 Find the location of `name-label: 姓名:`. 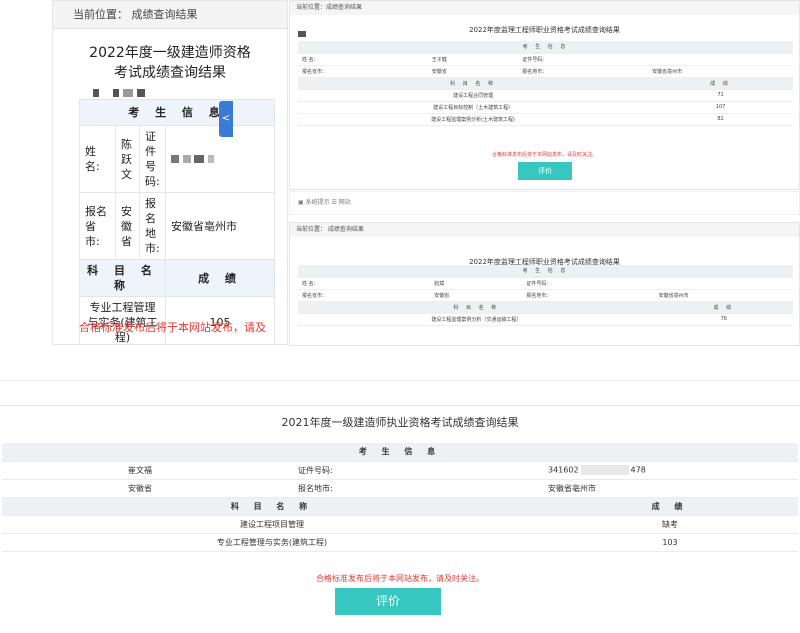

name-label: 姓名: is located at coordinates (97, 159).